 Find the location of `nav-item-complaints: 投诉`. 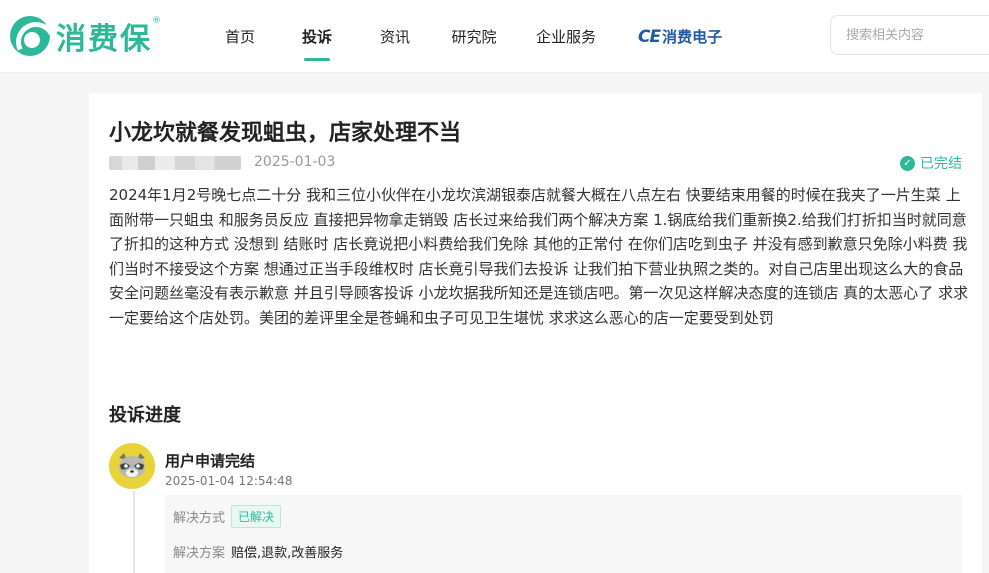

nav-item-complaints: 投诉 is located at coordinates (317, 36).